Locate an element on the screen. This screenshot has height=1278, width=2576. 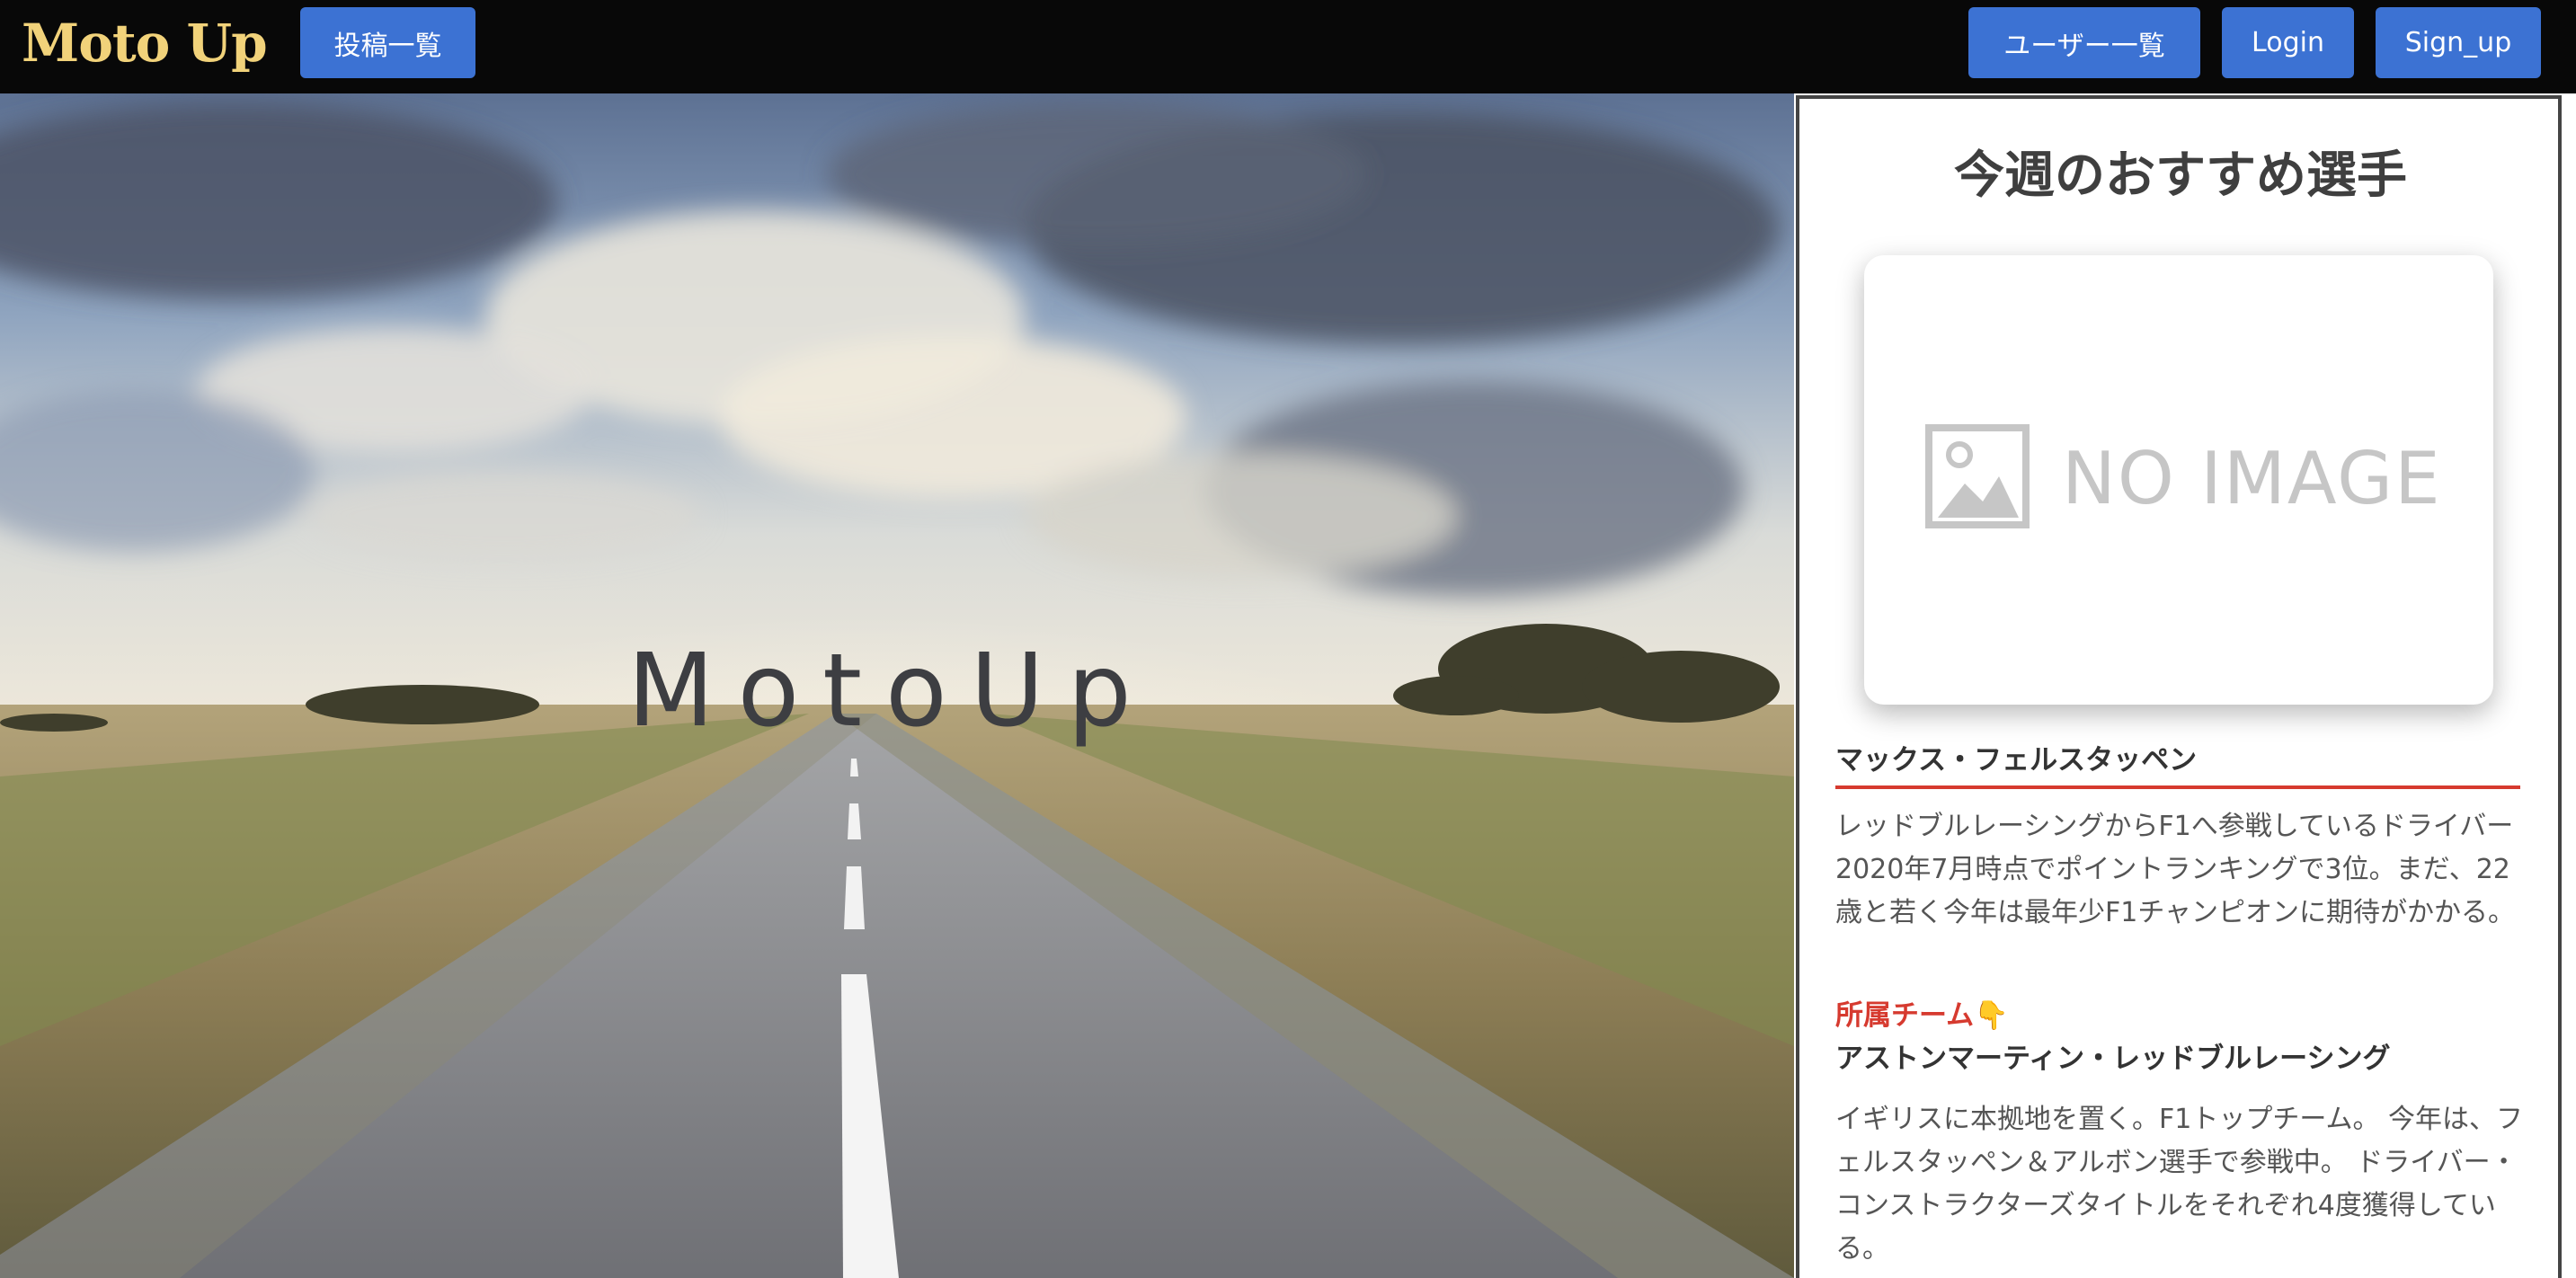
users-list-button: ユーザー一覧 is located at coordinates (2084, 42).